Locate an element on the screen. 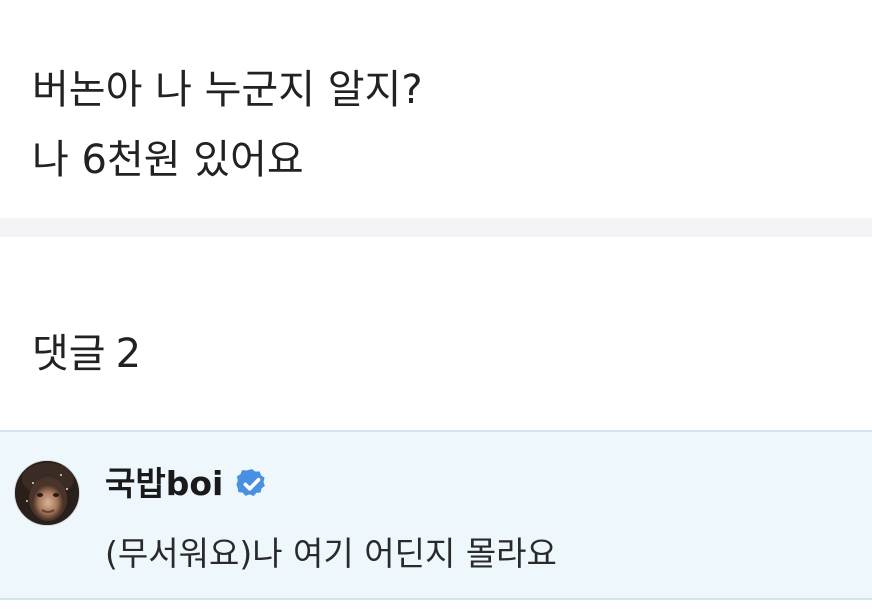 This screenshot has width=872, height=613. post-text-line: 버논아 나 누군지 알지? is located at coordinates (227, 90).